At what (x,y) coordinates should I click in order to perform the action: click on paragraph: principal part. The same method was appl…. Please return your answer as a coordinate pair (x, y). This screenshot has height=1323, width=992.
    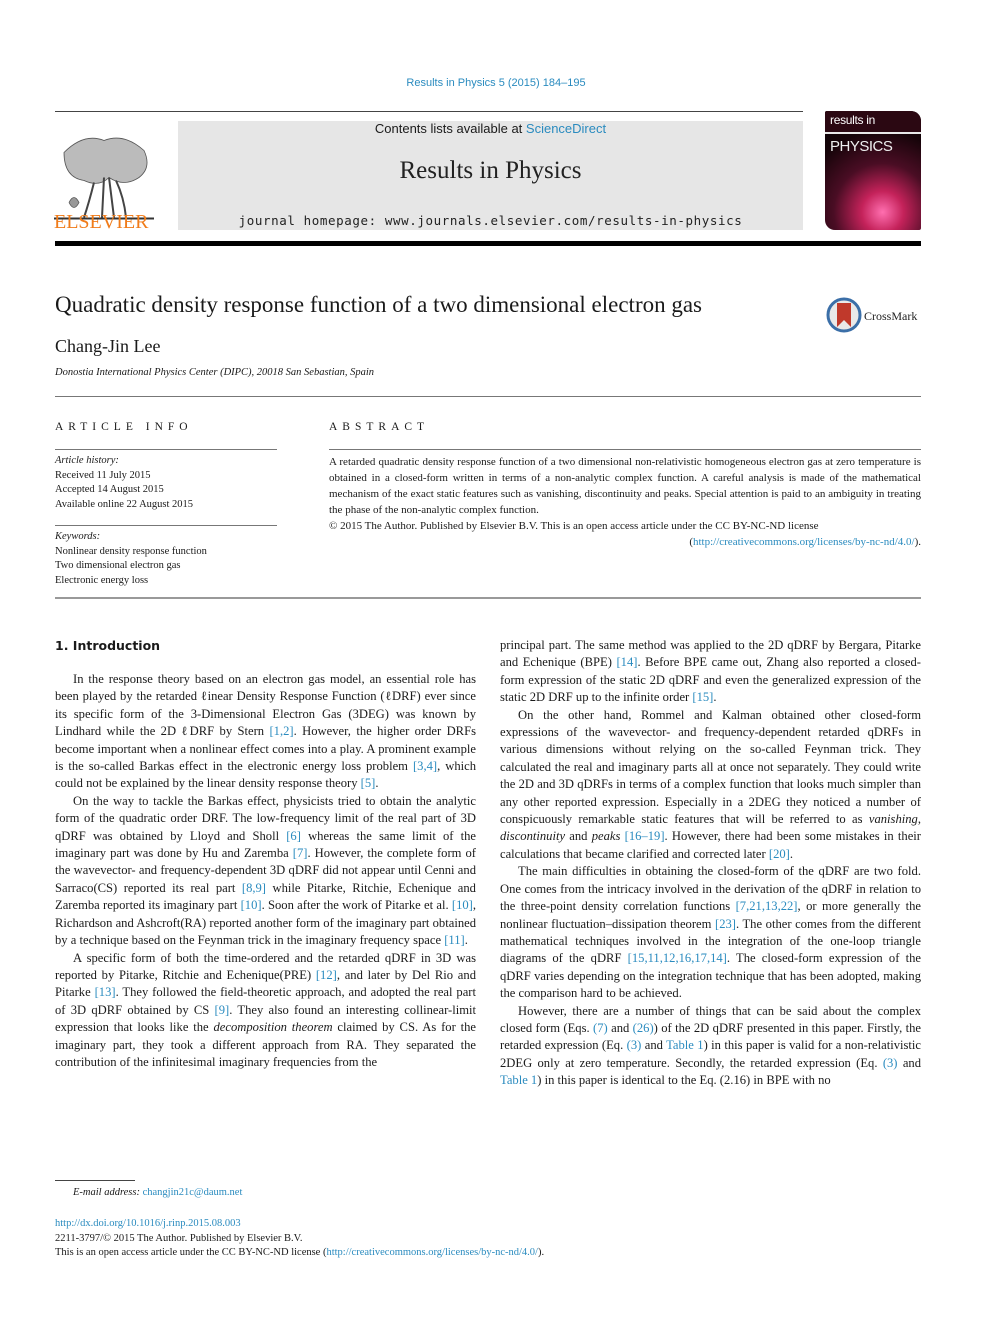
    Looking at the image, I should click on (711, 671).